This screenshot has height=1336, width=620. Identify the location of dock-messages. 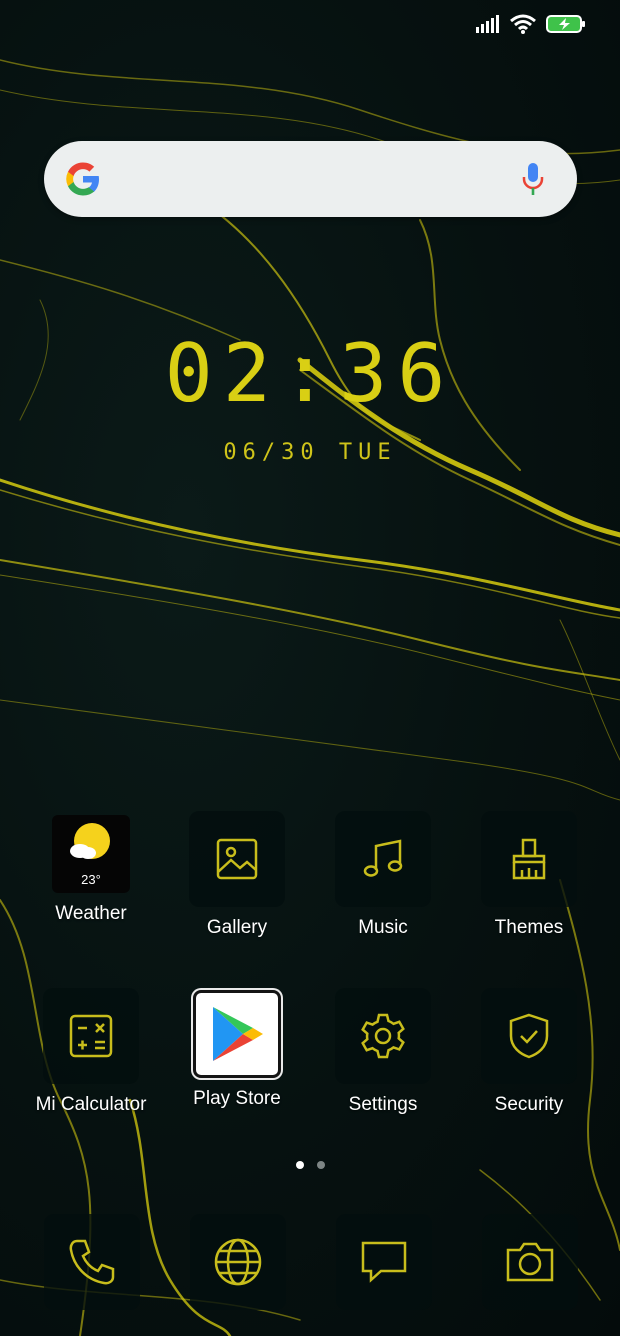
(384, 1262).